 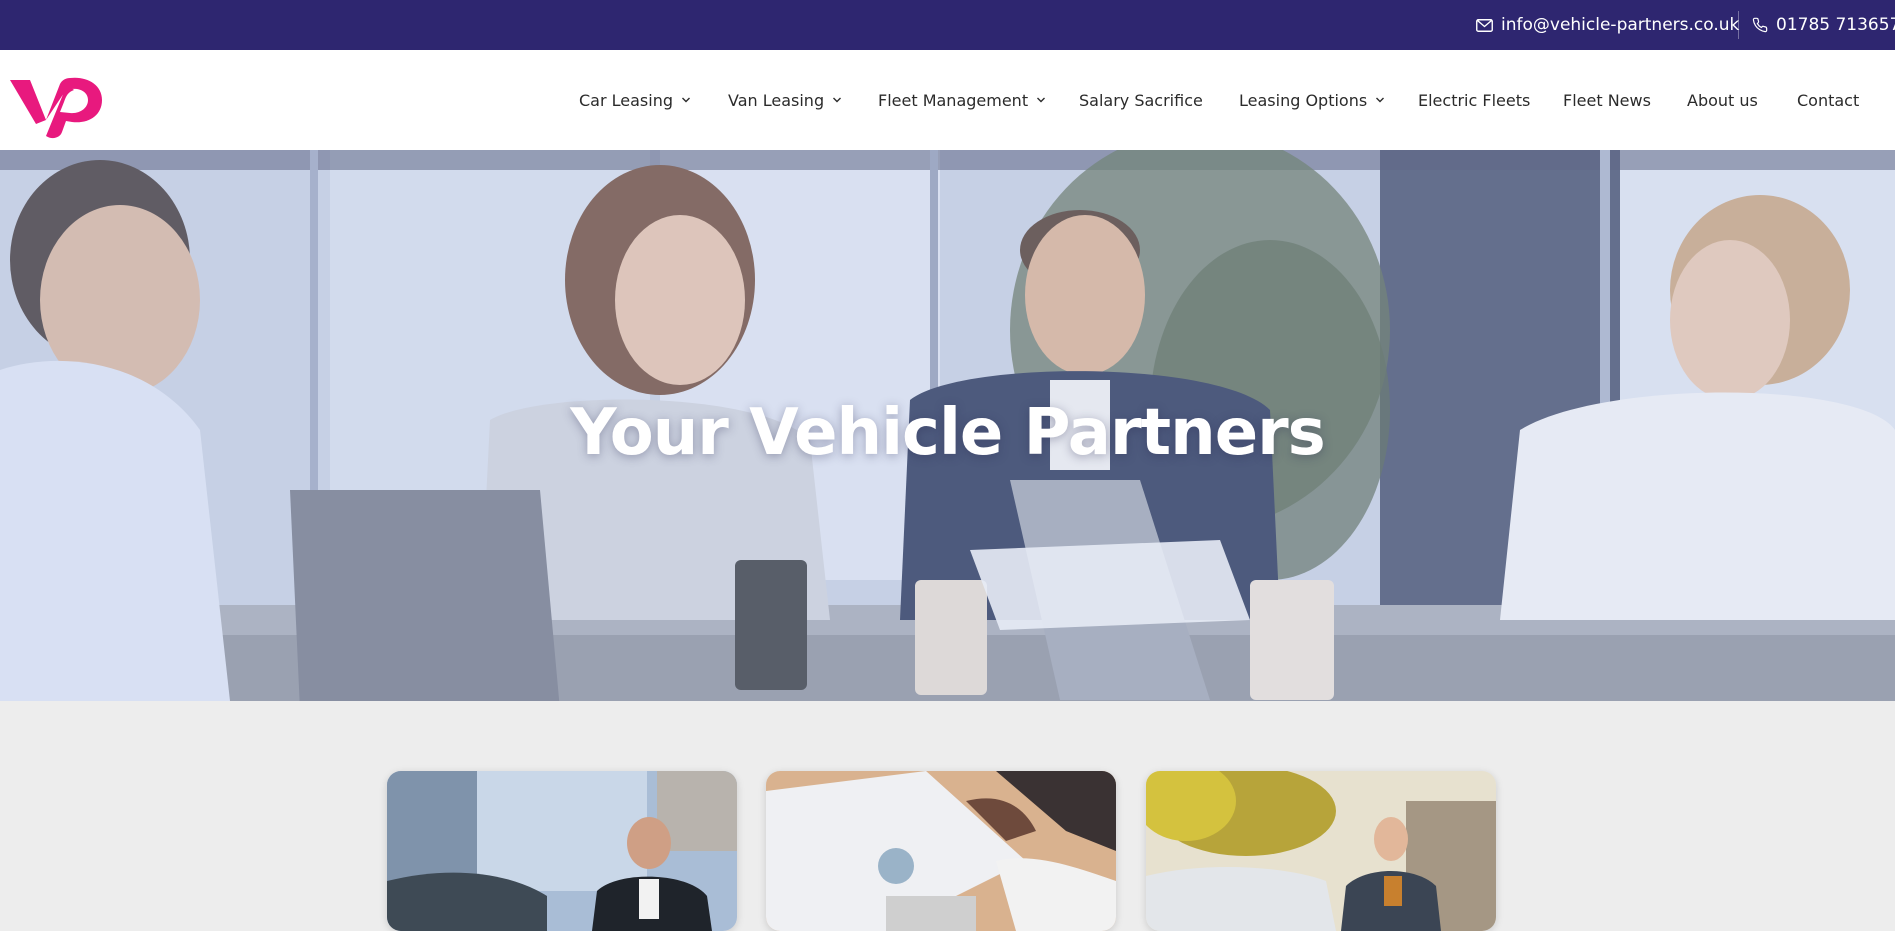 I want to click on card-image-ev-charging, so click(x=1321, y=851).